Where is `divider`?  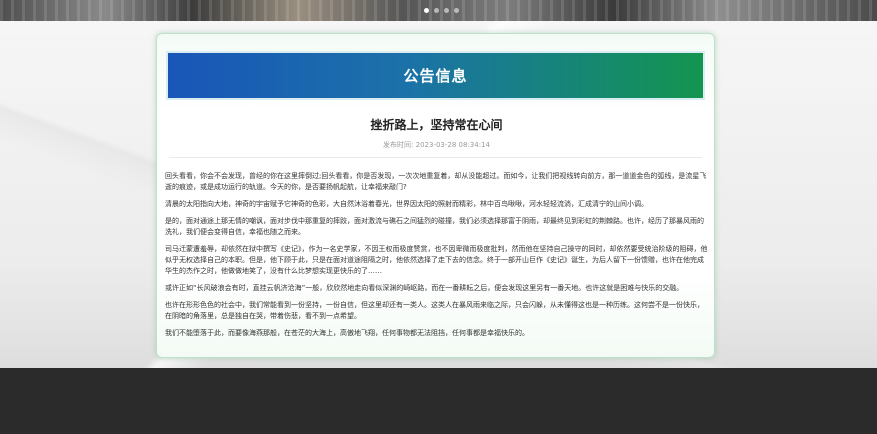 divider is located at coordinates (435, 157).